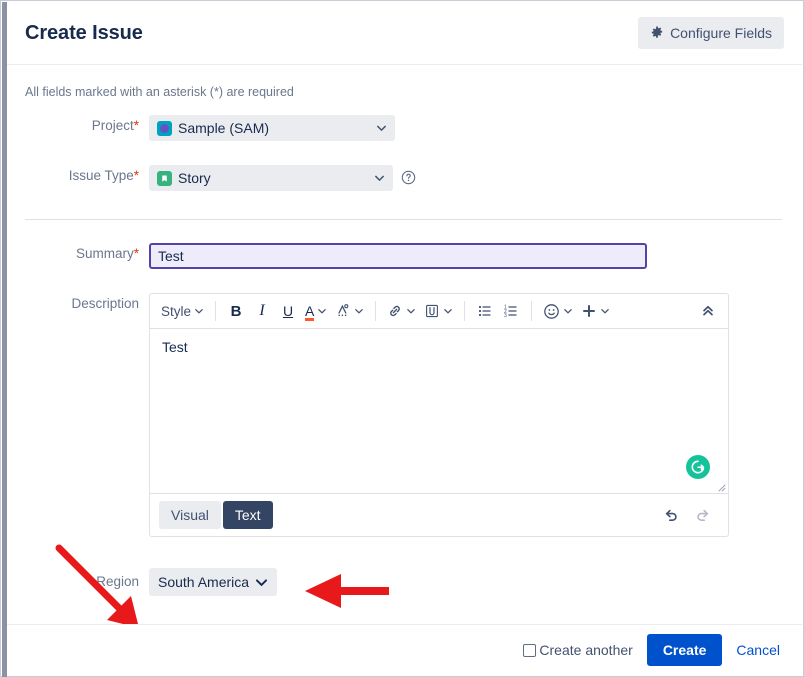 The height and width of the screenshot is (677, 804). What do you see at coordinates (182, 311) in the screenshot?
I see `style-dropdown: Style` at bounding box center [182, 311].